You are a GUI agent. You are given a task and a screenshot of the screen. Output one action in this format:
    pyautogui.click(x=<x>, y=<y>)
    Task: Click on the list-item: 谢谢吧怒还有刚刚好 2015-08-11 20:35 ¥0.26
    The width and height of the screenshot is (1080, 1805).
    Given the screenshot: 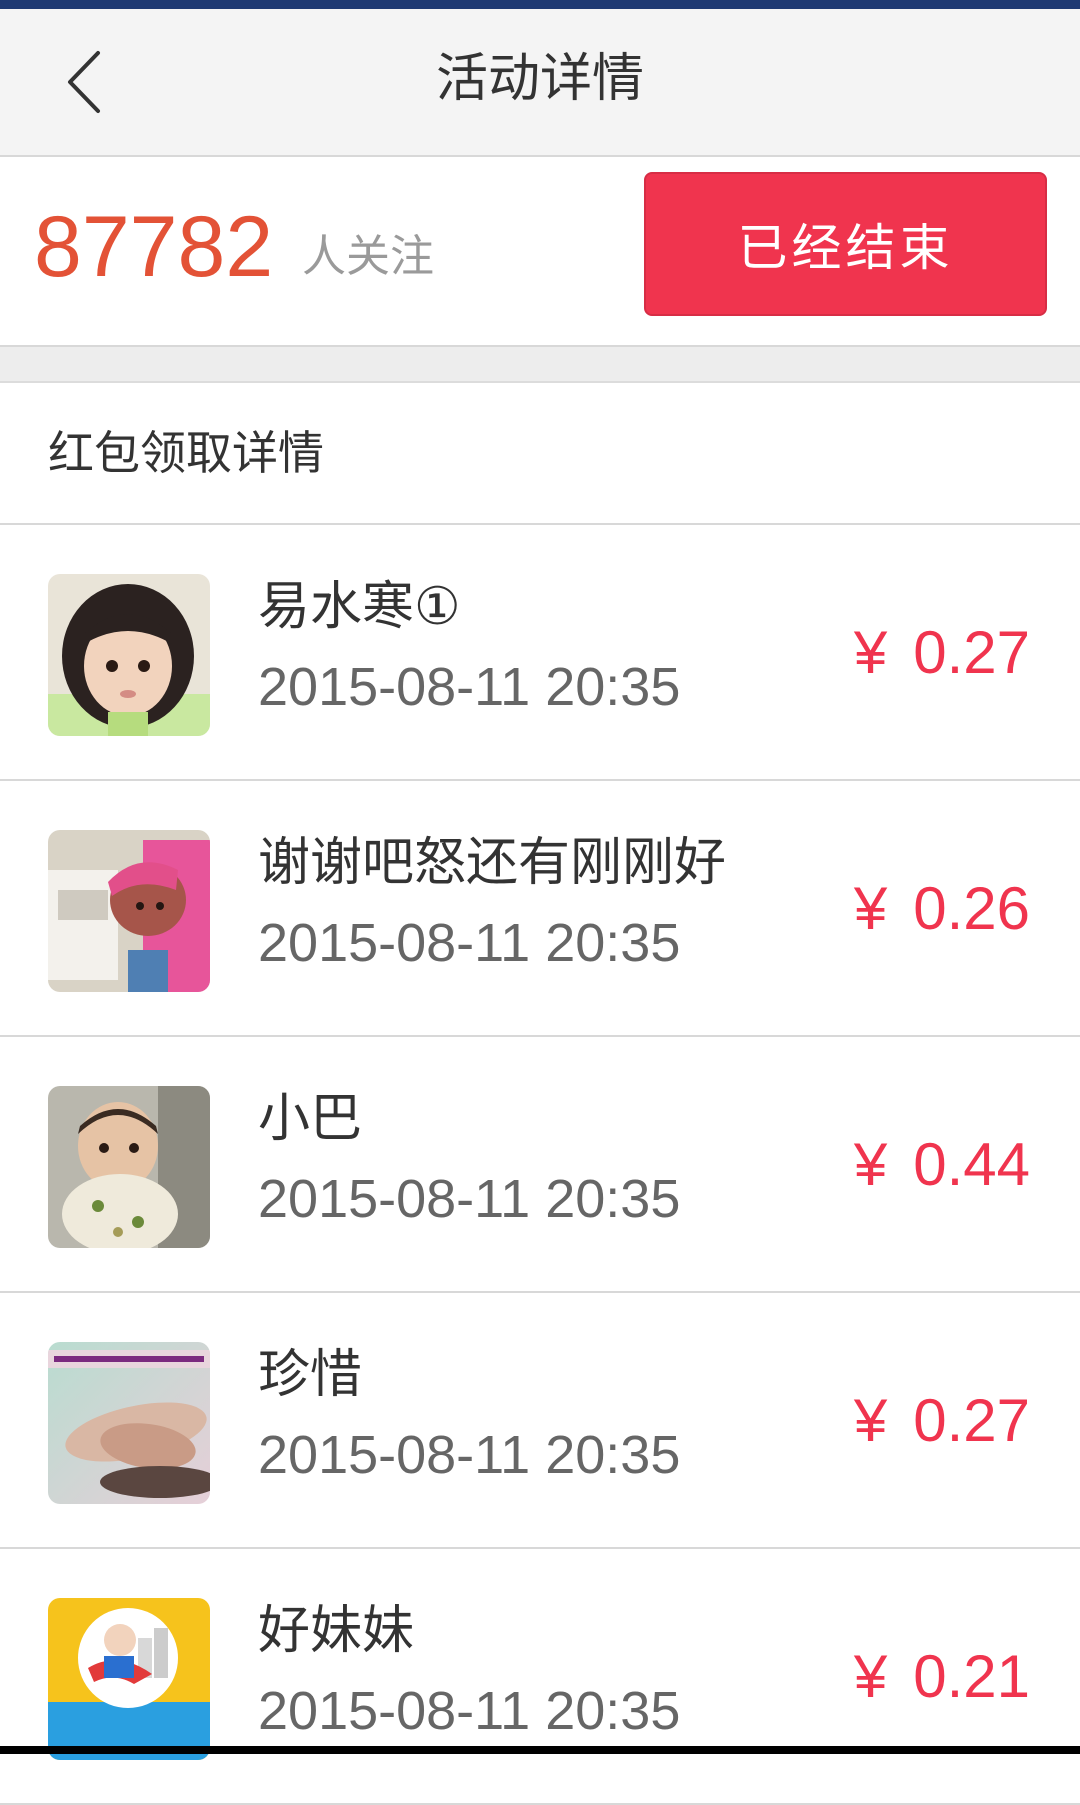 What is the action you would take?
    pyautogui.click(x=540, y=909)
    